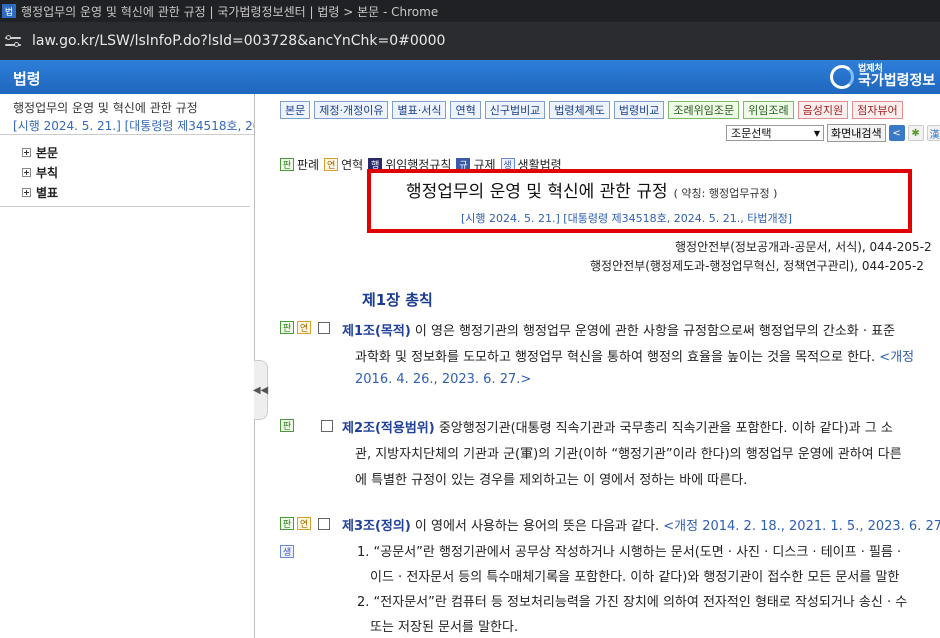 This screenshot has height=638, width=940. I want to click on tab-ordinance-delegation: 조례위임조문, so click(704, 110).